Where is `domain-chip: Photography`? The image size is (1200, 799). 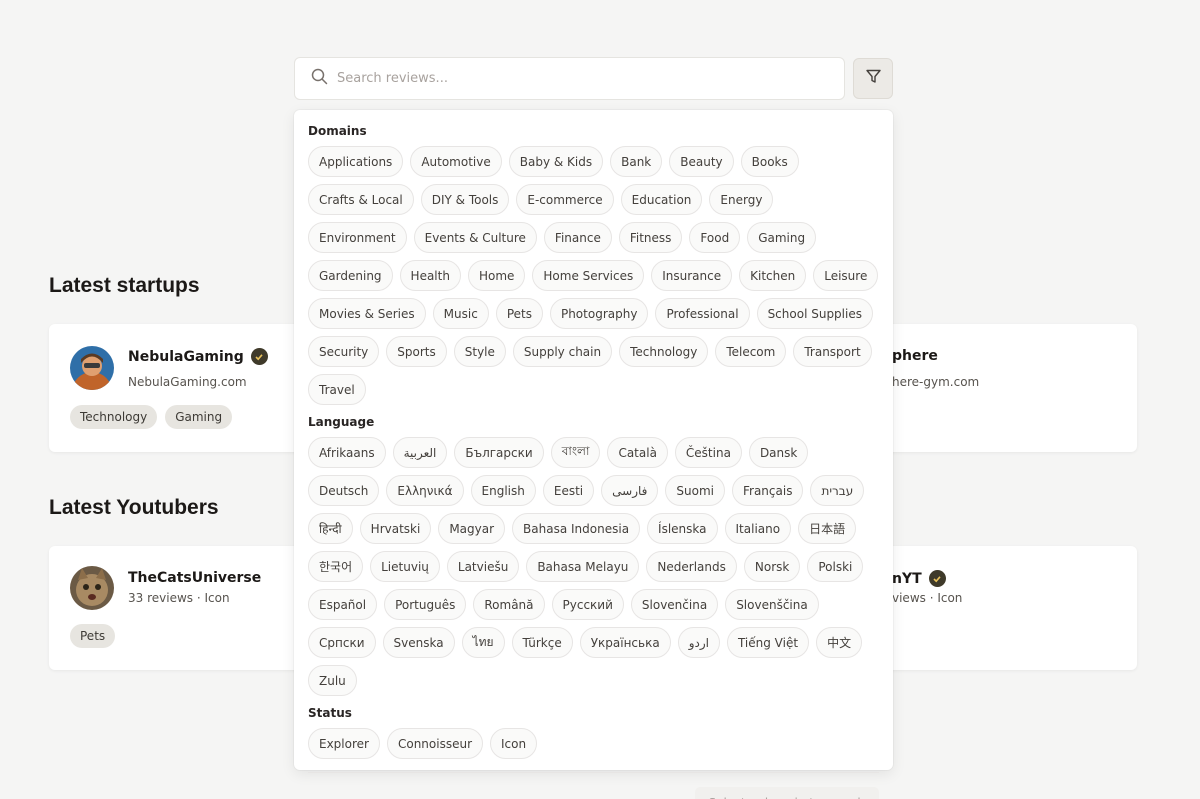
domain-chip: Photography is located at coordinates (599, 313).